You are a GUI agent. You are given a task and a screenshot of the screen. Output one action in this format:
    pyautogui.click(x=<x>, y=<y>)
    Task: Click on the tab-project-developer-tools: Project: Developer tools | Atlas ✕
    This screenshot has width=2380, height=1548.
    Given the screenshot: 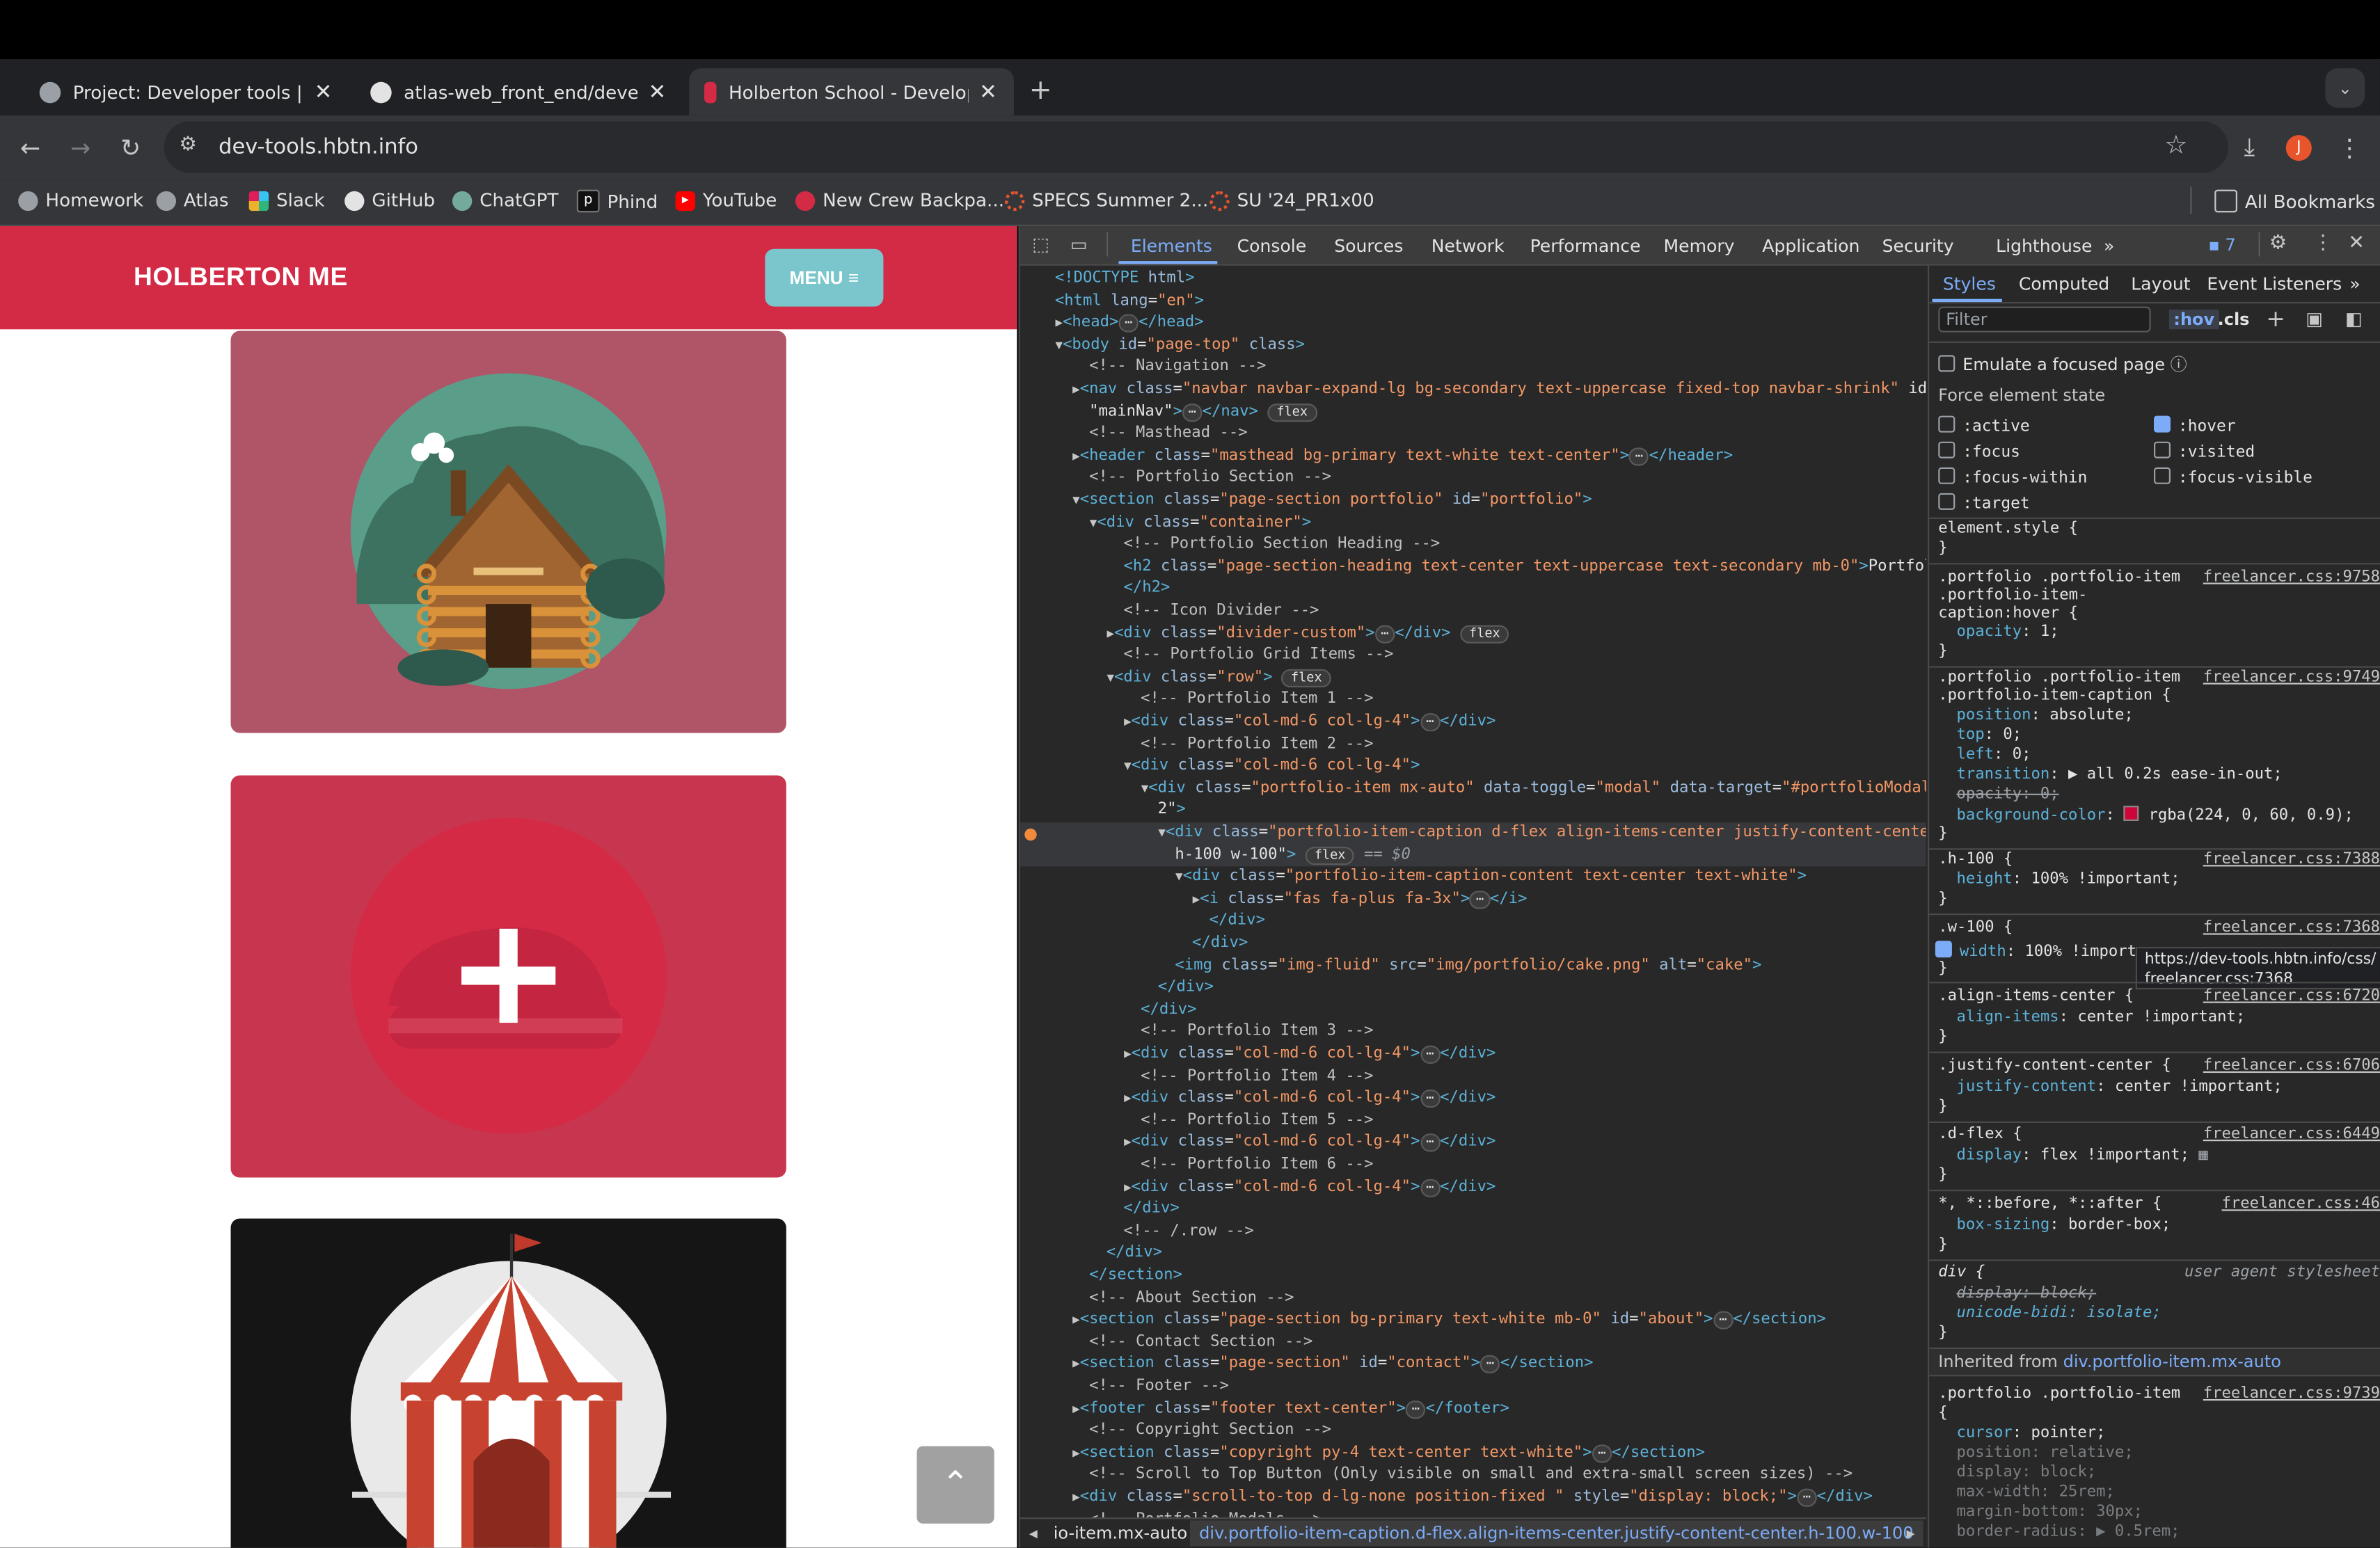 What is the action you would take?
    pyautogui.click(x=186, y=91)
    